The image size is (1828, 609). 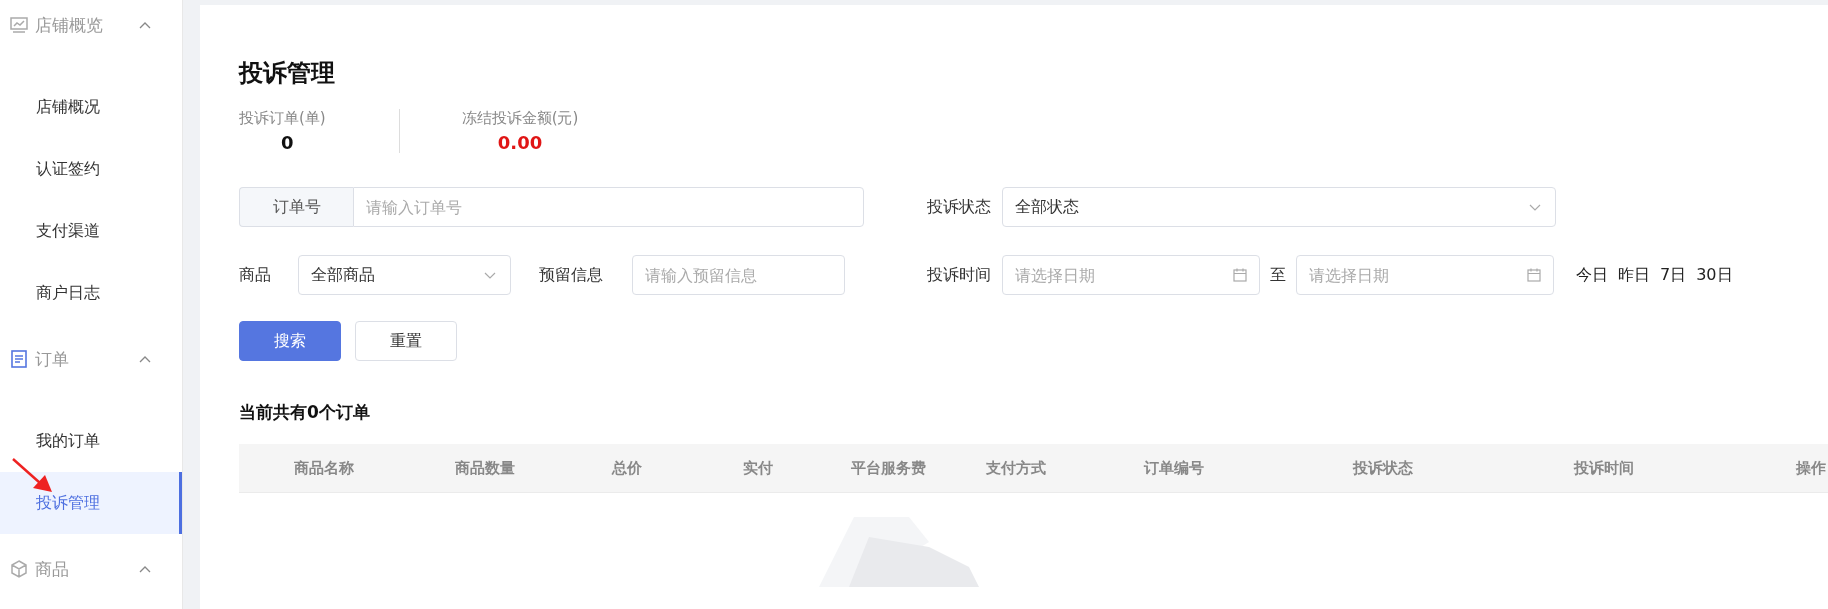 I want to click on field-label: 商品, so click(x=255, y=275).